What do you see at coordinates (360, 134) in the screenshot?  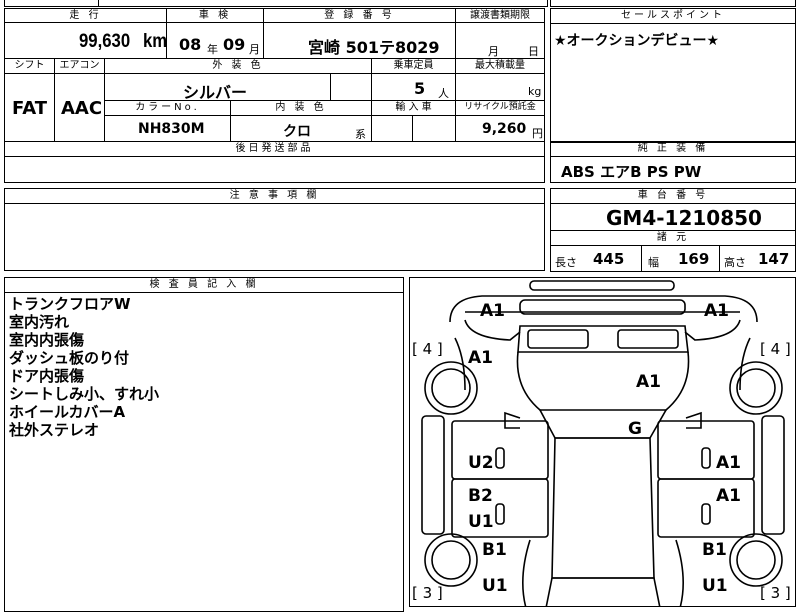 I see `interior-unit: 系` at bounding box center [360, 134].